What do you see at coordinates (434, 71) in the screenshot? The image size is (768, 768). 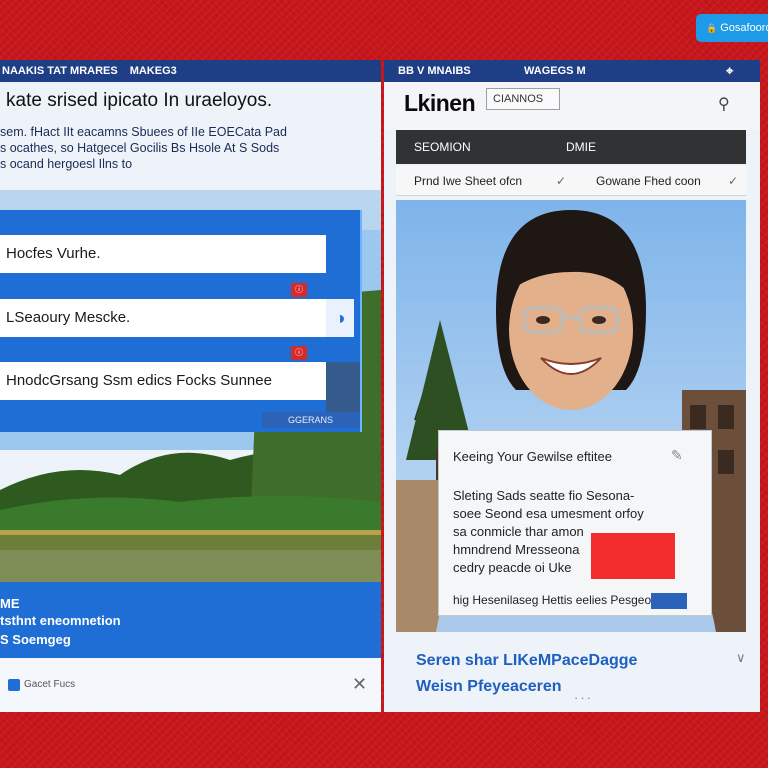 I see `right-bar-item-1: BB V MNAIBS` at bounding box center [434, 71].